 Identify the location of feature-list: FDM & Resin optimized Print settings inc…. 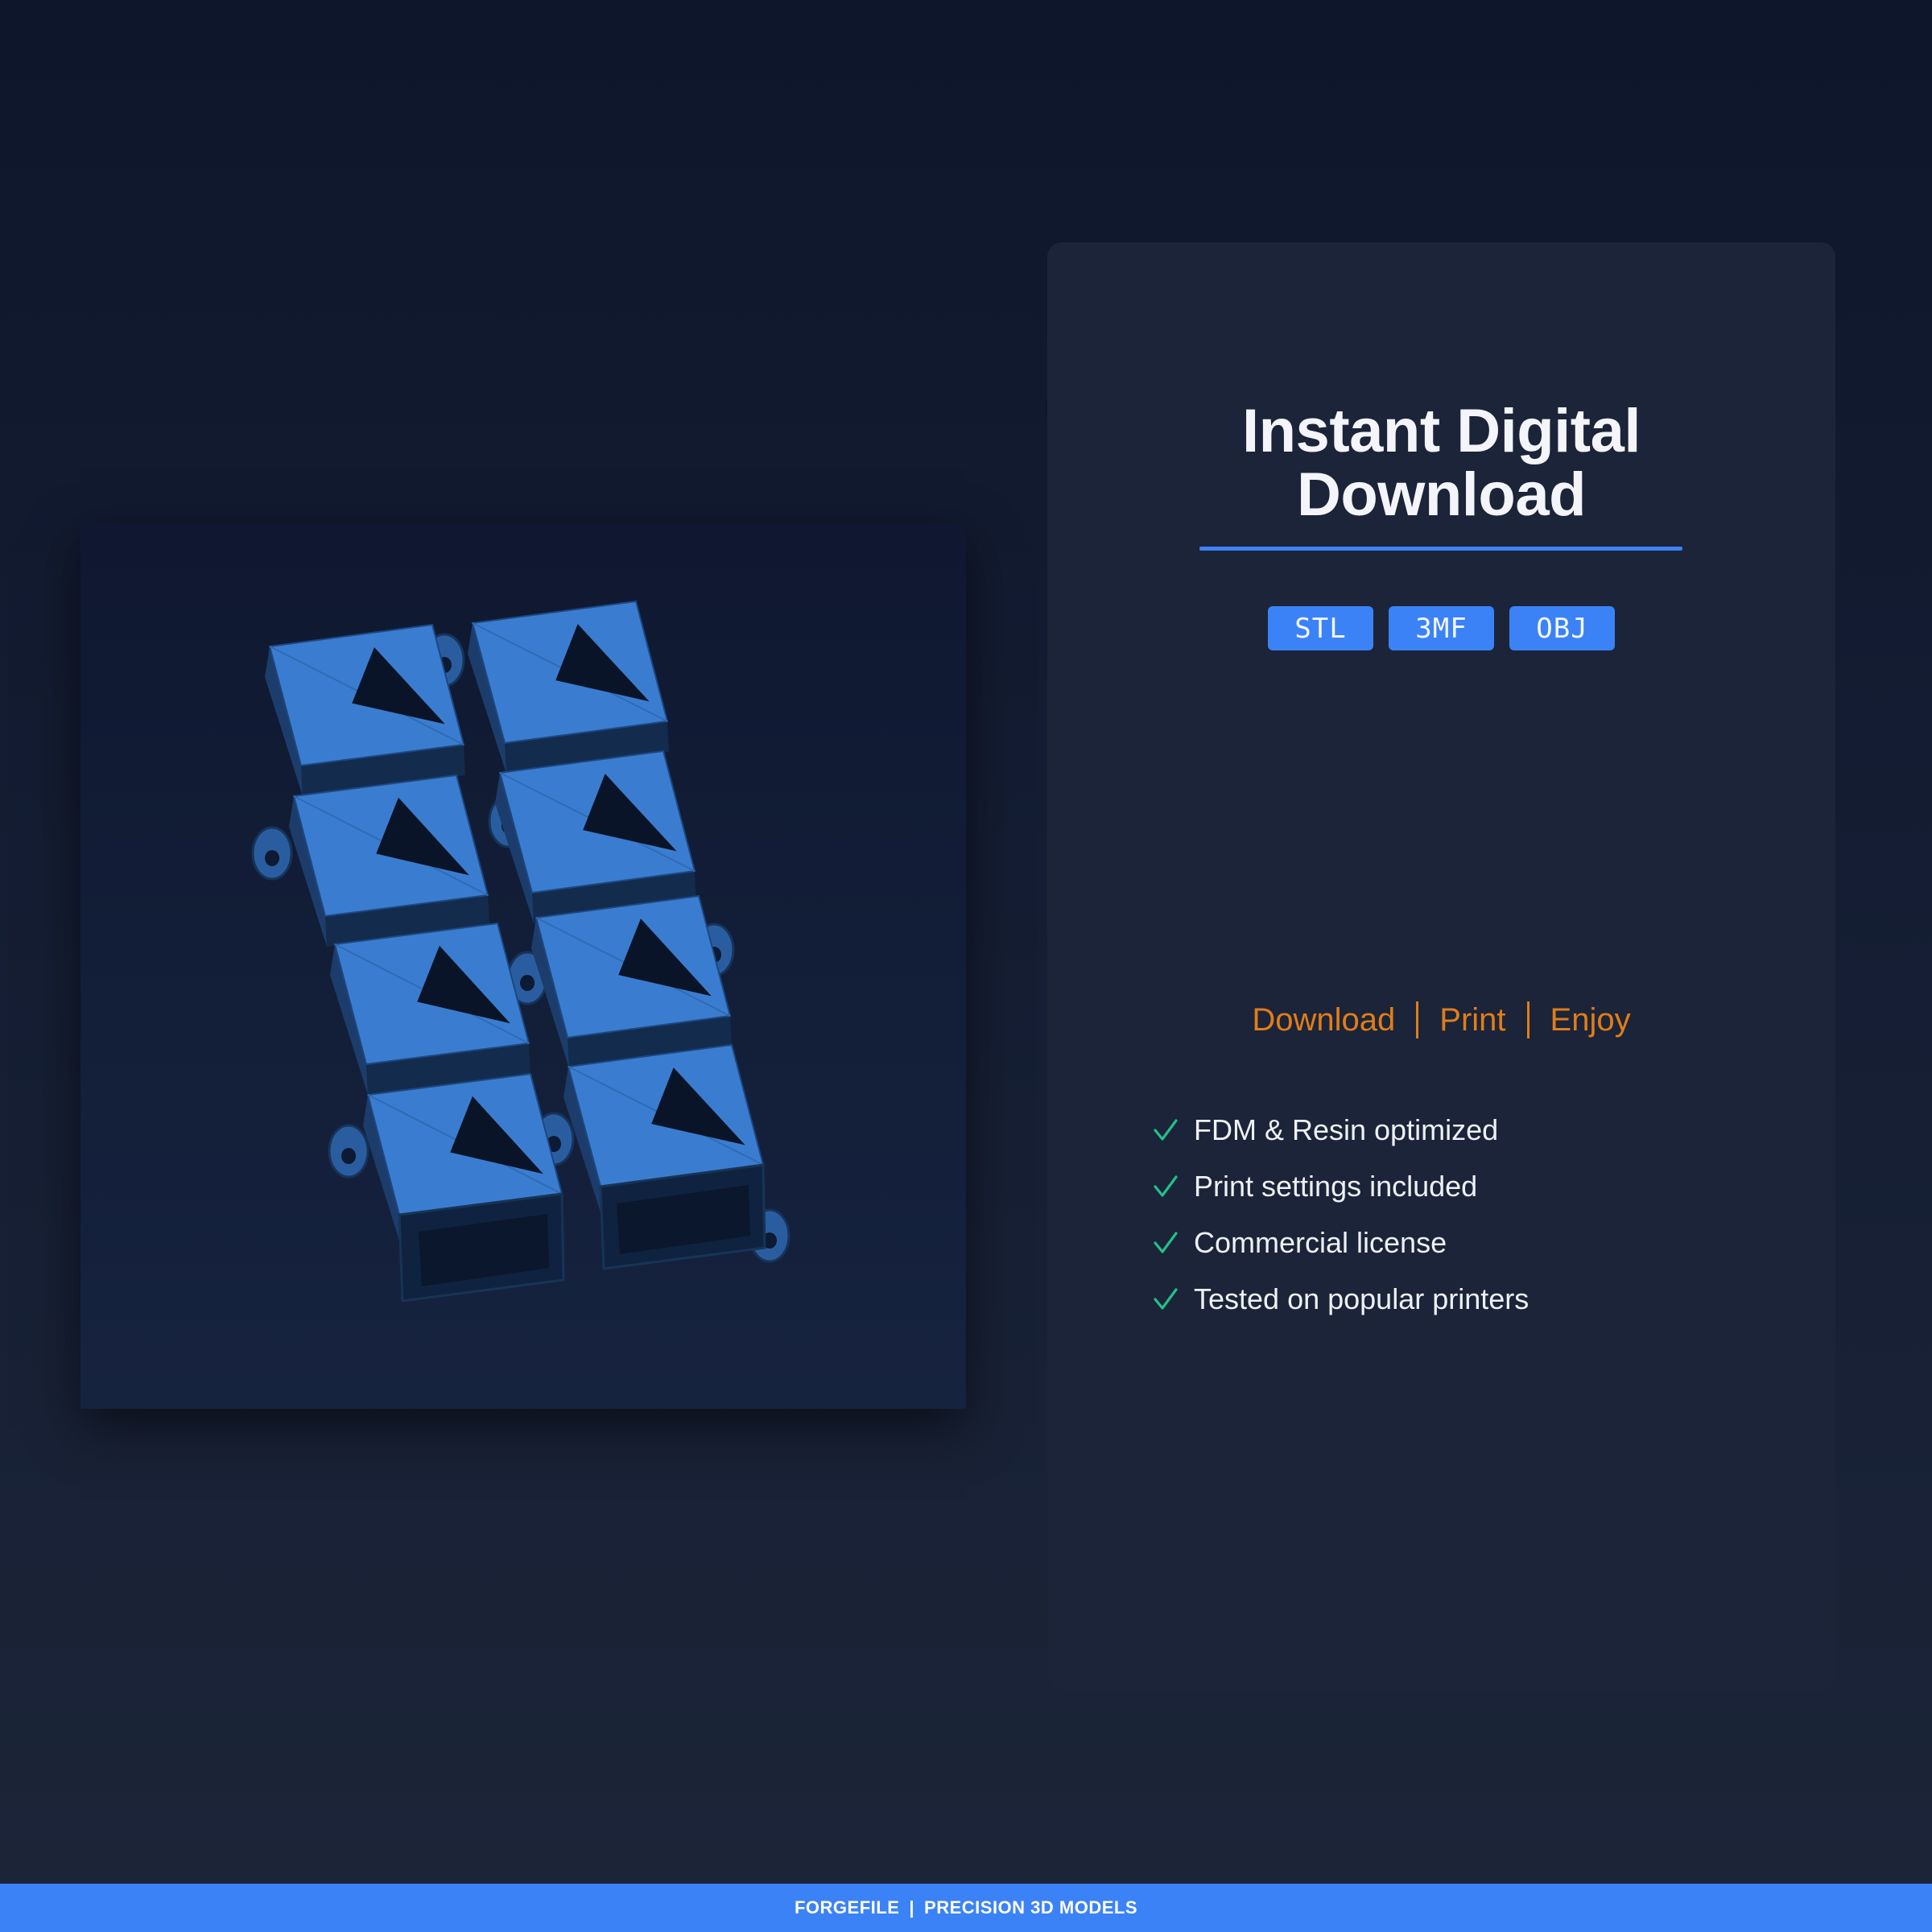
(1340, 1214).